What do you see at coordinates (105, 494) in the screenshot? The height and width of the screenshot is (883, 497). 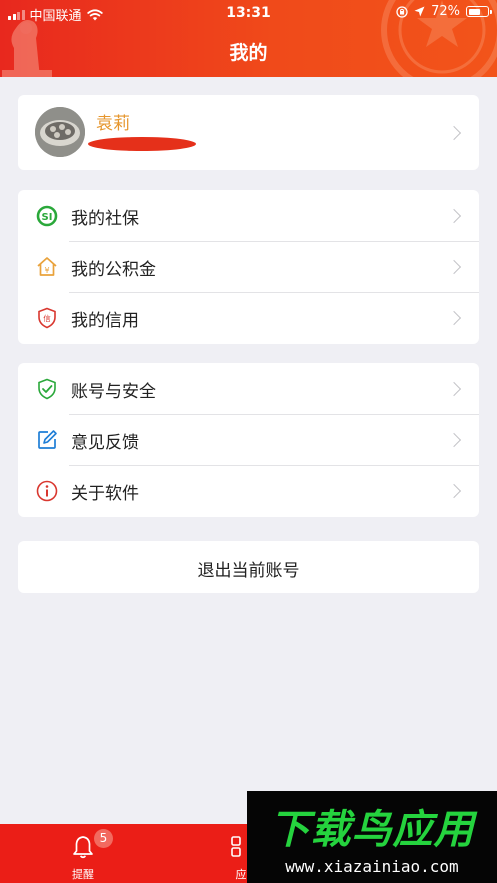 I see `menu-item-label: 关于软件` at bounding box center [105, 494].